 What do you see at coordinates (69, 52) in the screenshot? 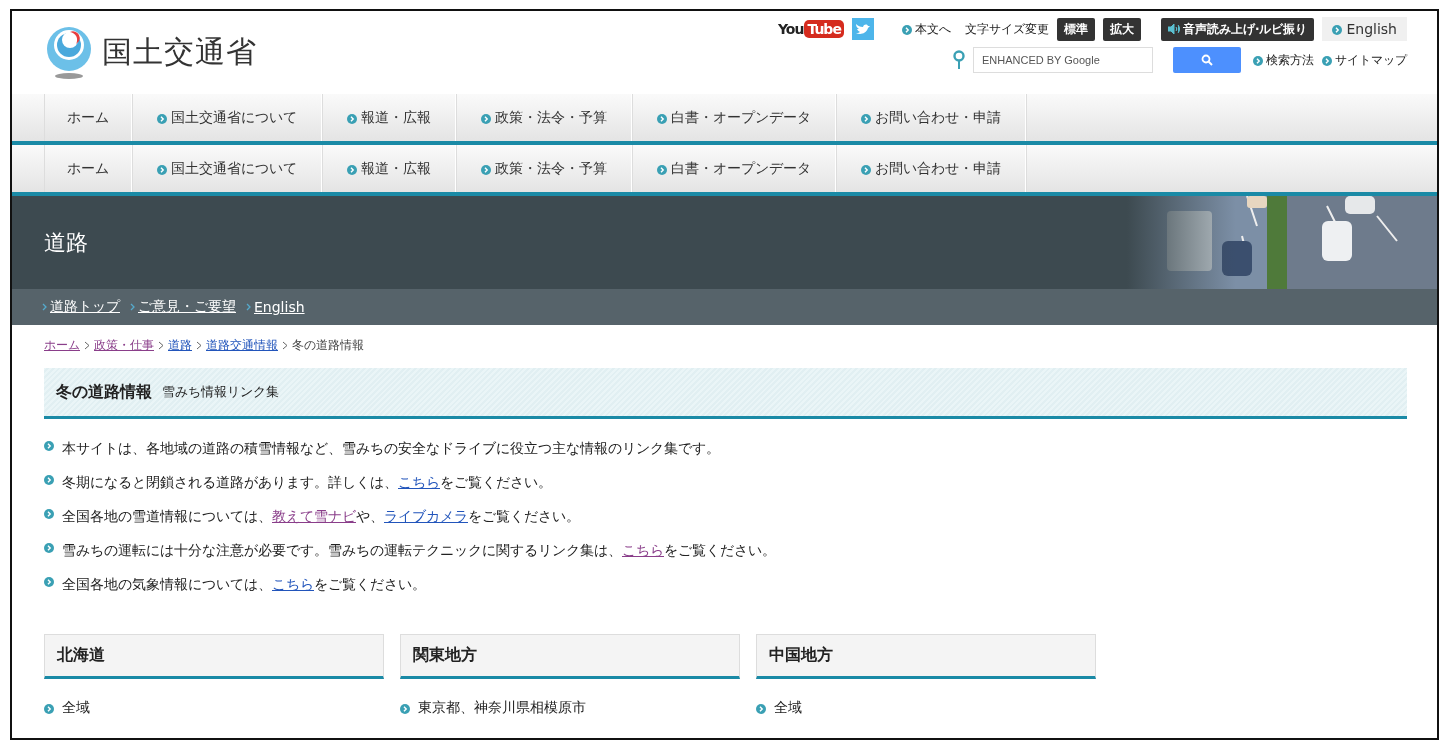
I see `logo-icon` at bounding box center [69, 52].